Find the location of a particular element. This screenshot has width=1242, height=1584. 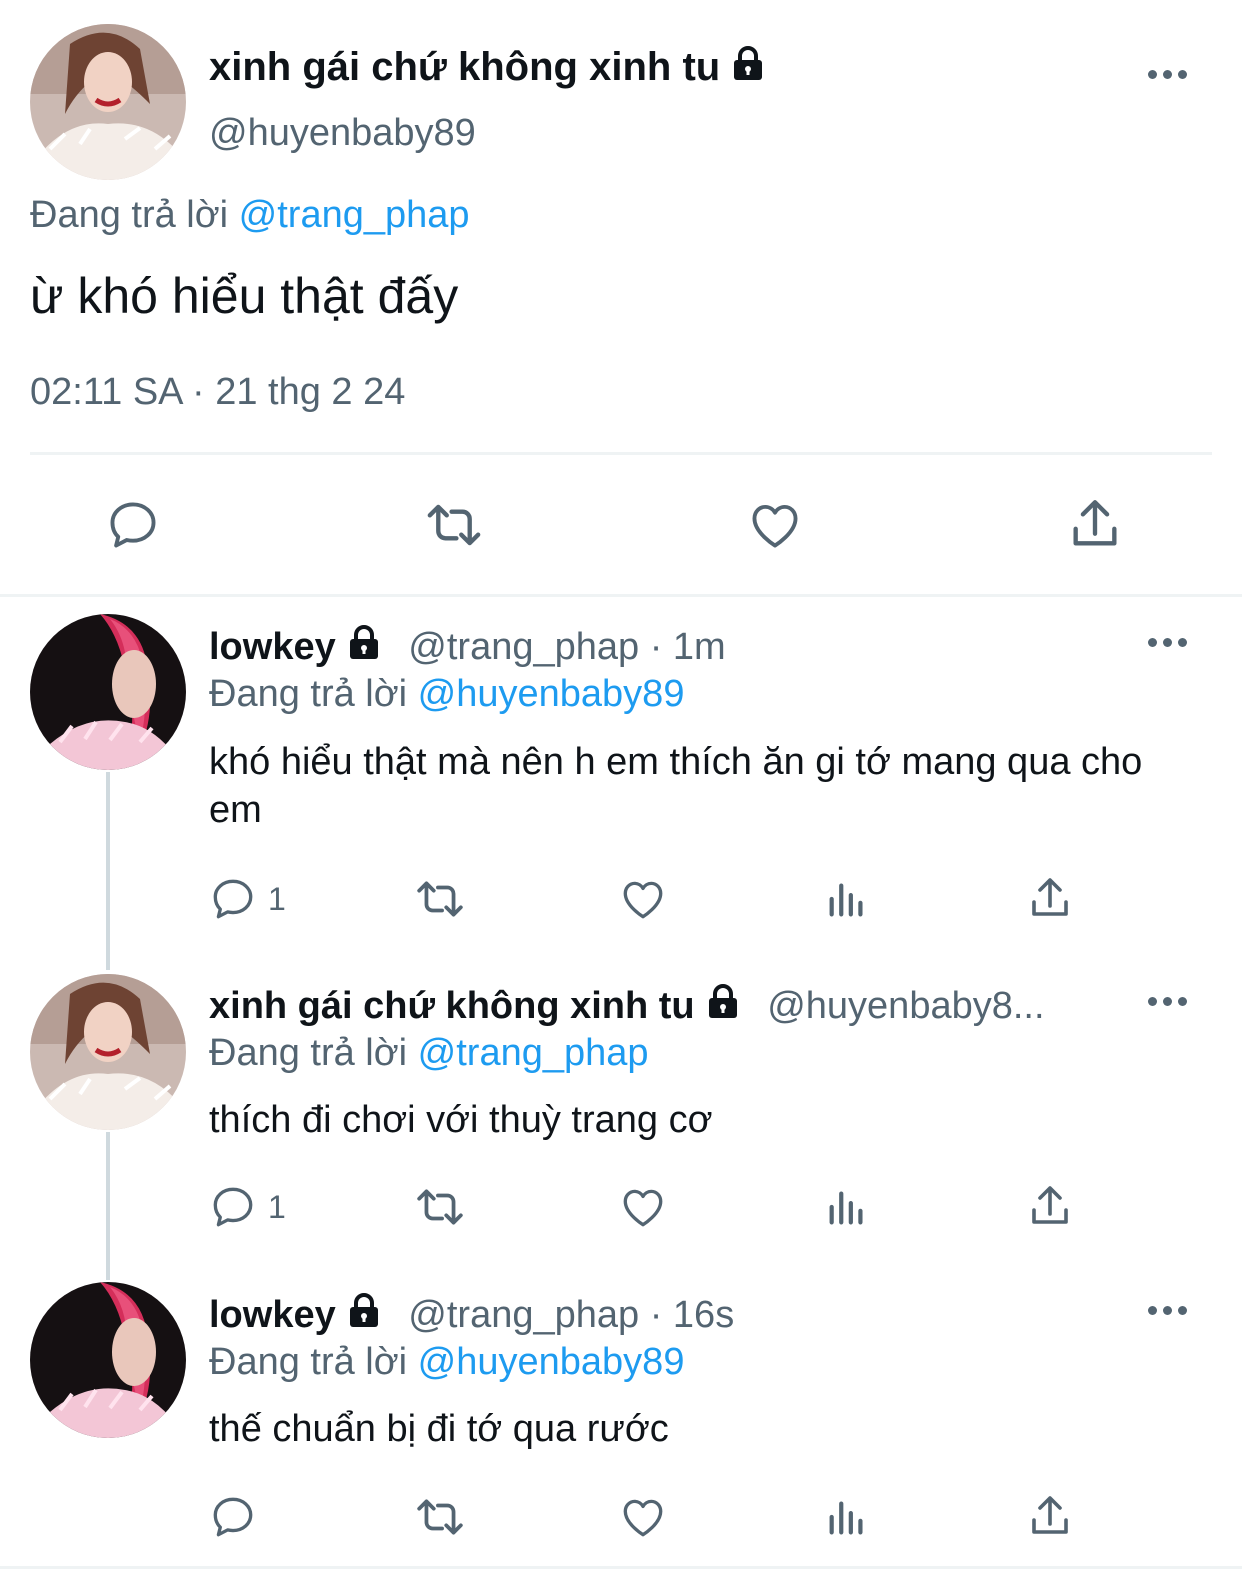

tweet-text: thích đi chơi với thuỳ trang cơ is located at coordinates (461, 1120).